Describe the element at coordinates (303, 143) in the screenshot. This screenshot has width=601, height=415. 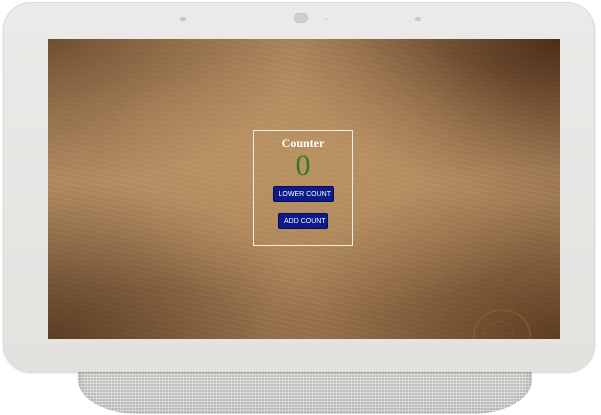
I see `counter-title: Counter` at that location.